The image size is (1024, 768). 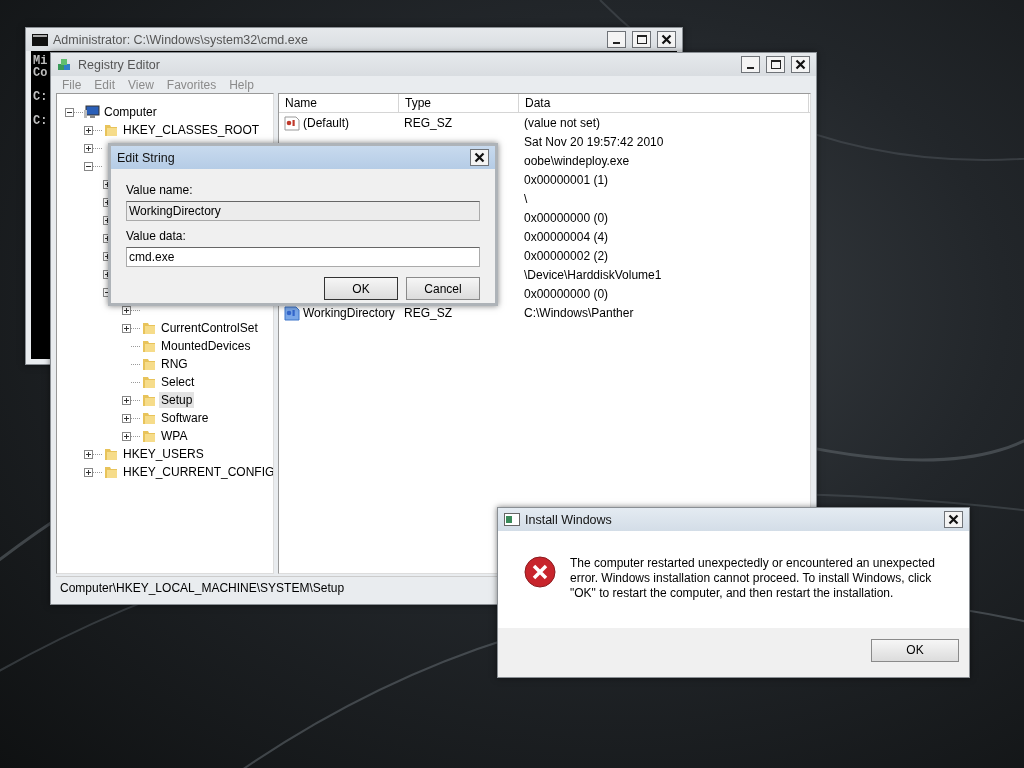 I want to click on tree-item: WPA, so click(x=174, y=436).